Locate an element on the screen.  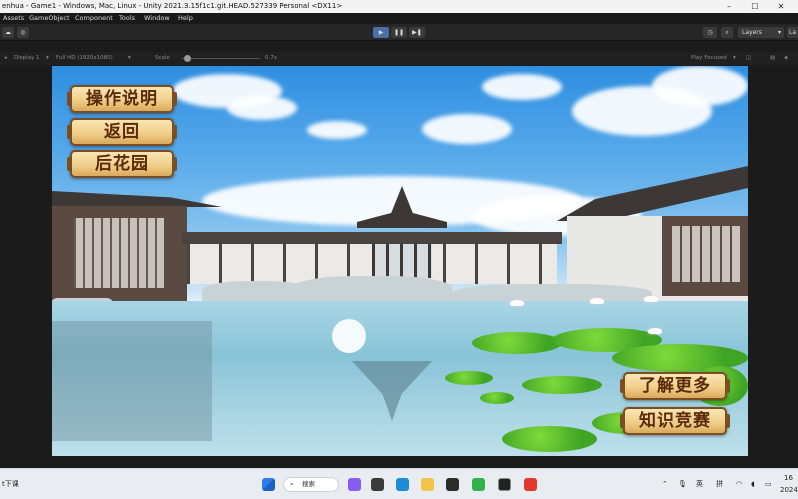
menu-window: Window is located at coordinates (157, 18).